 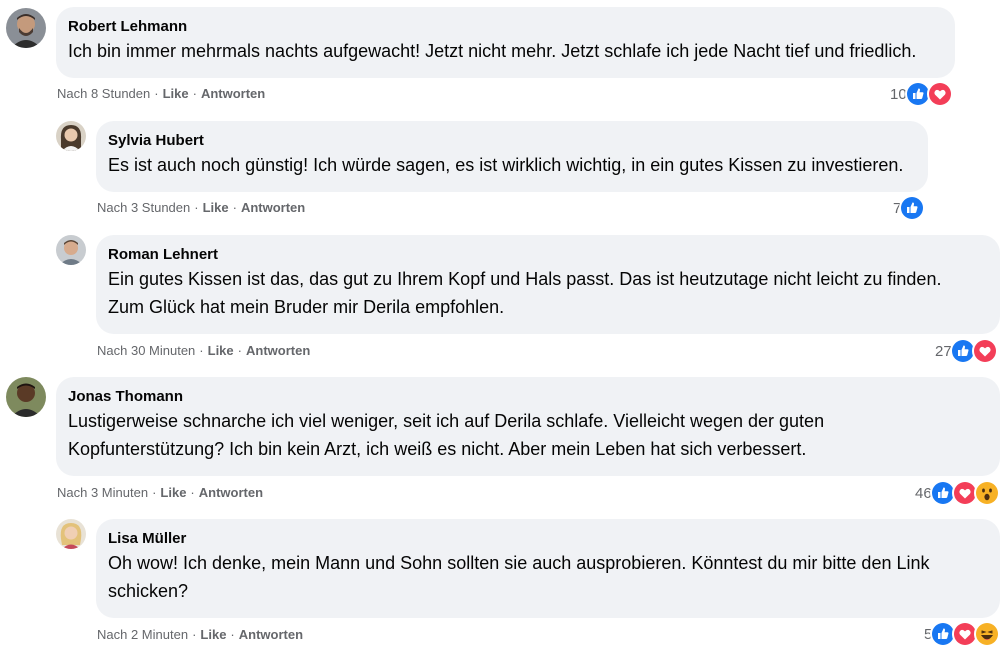 What do you see at coordinates (528, 397) in the screenshot?
I see `comment-author: Jonas Thomann` at bounding box center [528, 397].